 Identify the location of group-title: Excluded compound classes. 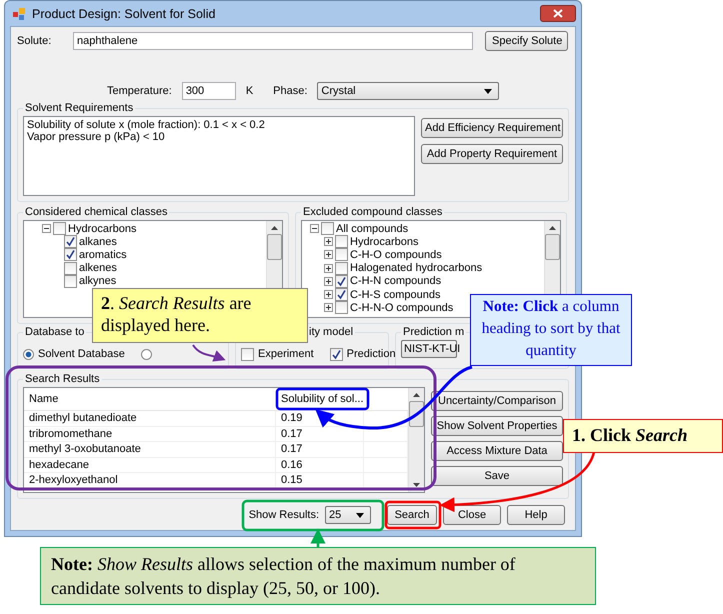
(373, 212).